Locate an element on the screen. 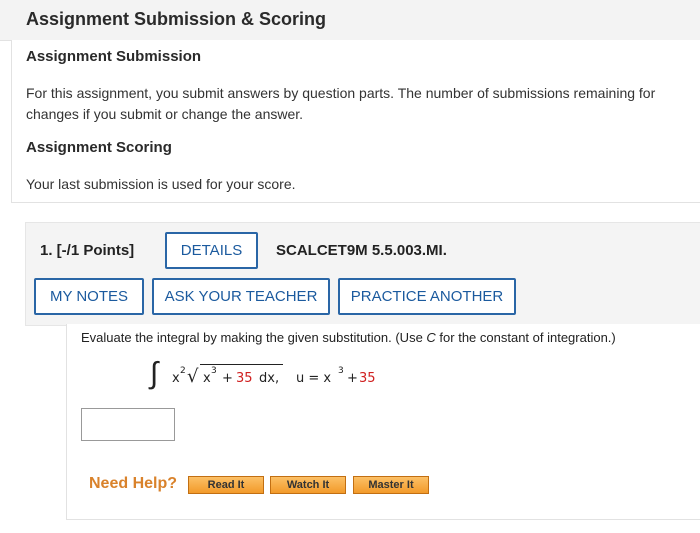 The image size is (700, 533). question-number-points: 1. [-/1 Points] is located at coordinates (87, 250).